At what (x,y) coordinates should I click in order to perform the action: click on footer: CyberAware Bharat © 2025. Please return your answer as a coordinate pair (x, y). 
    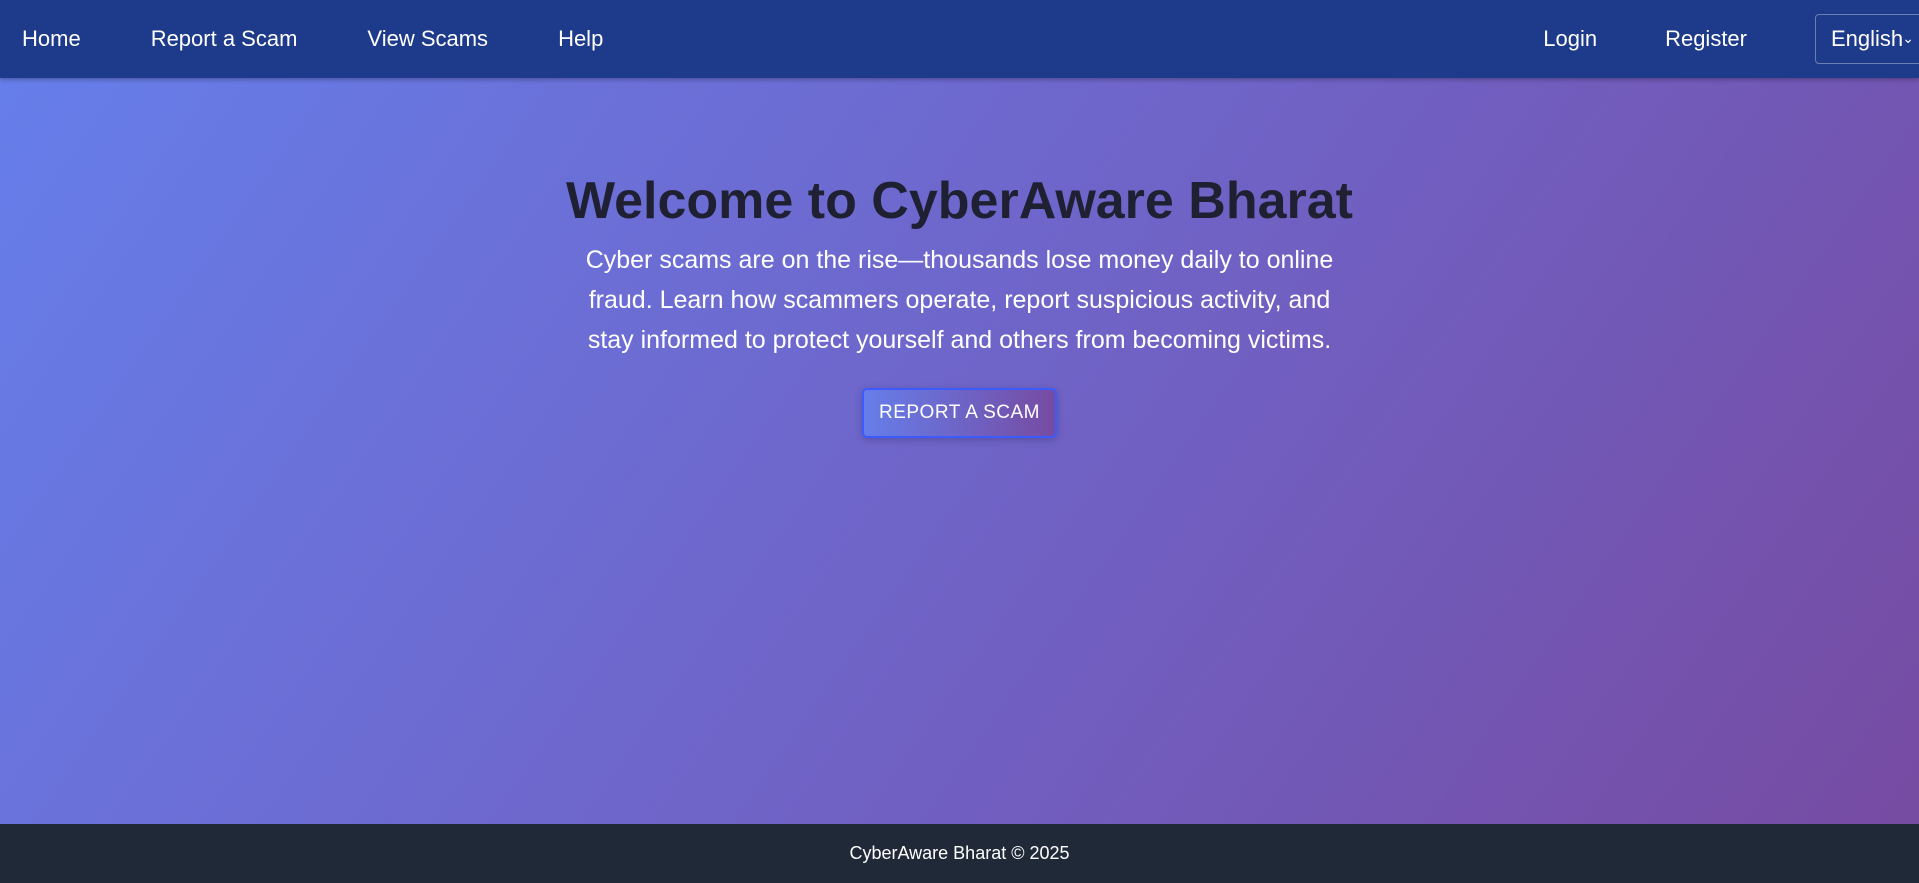
    Looking at the image, I should click on (959, 853).